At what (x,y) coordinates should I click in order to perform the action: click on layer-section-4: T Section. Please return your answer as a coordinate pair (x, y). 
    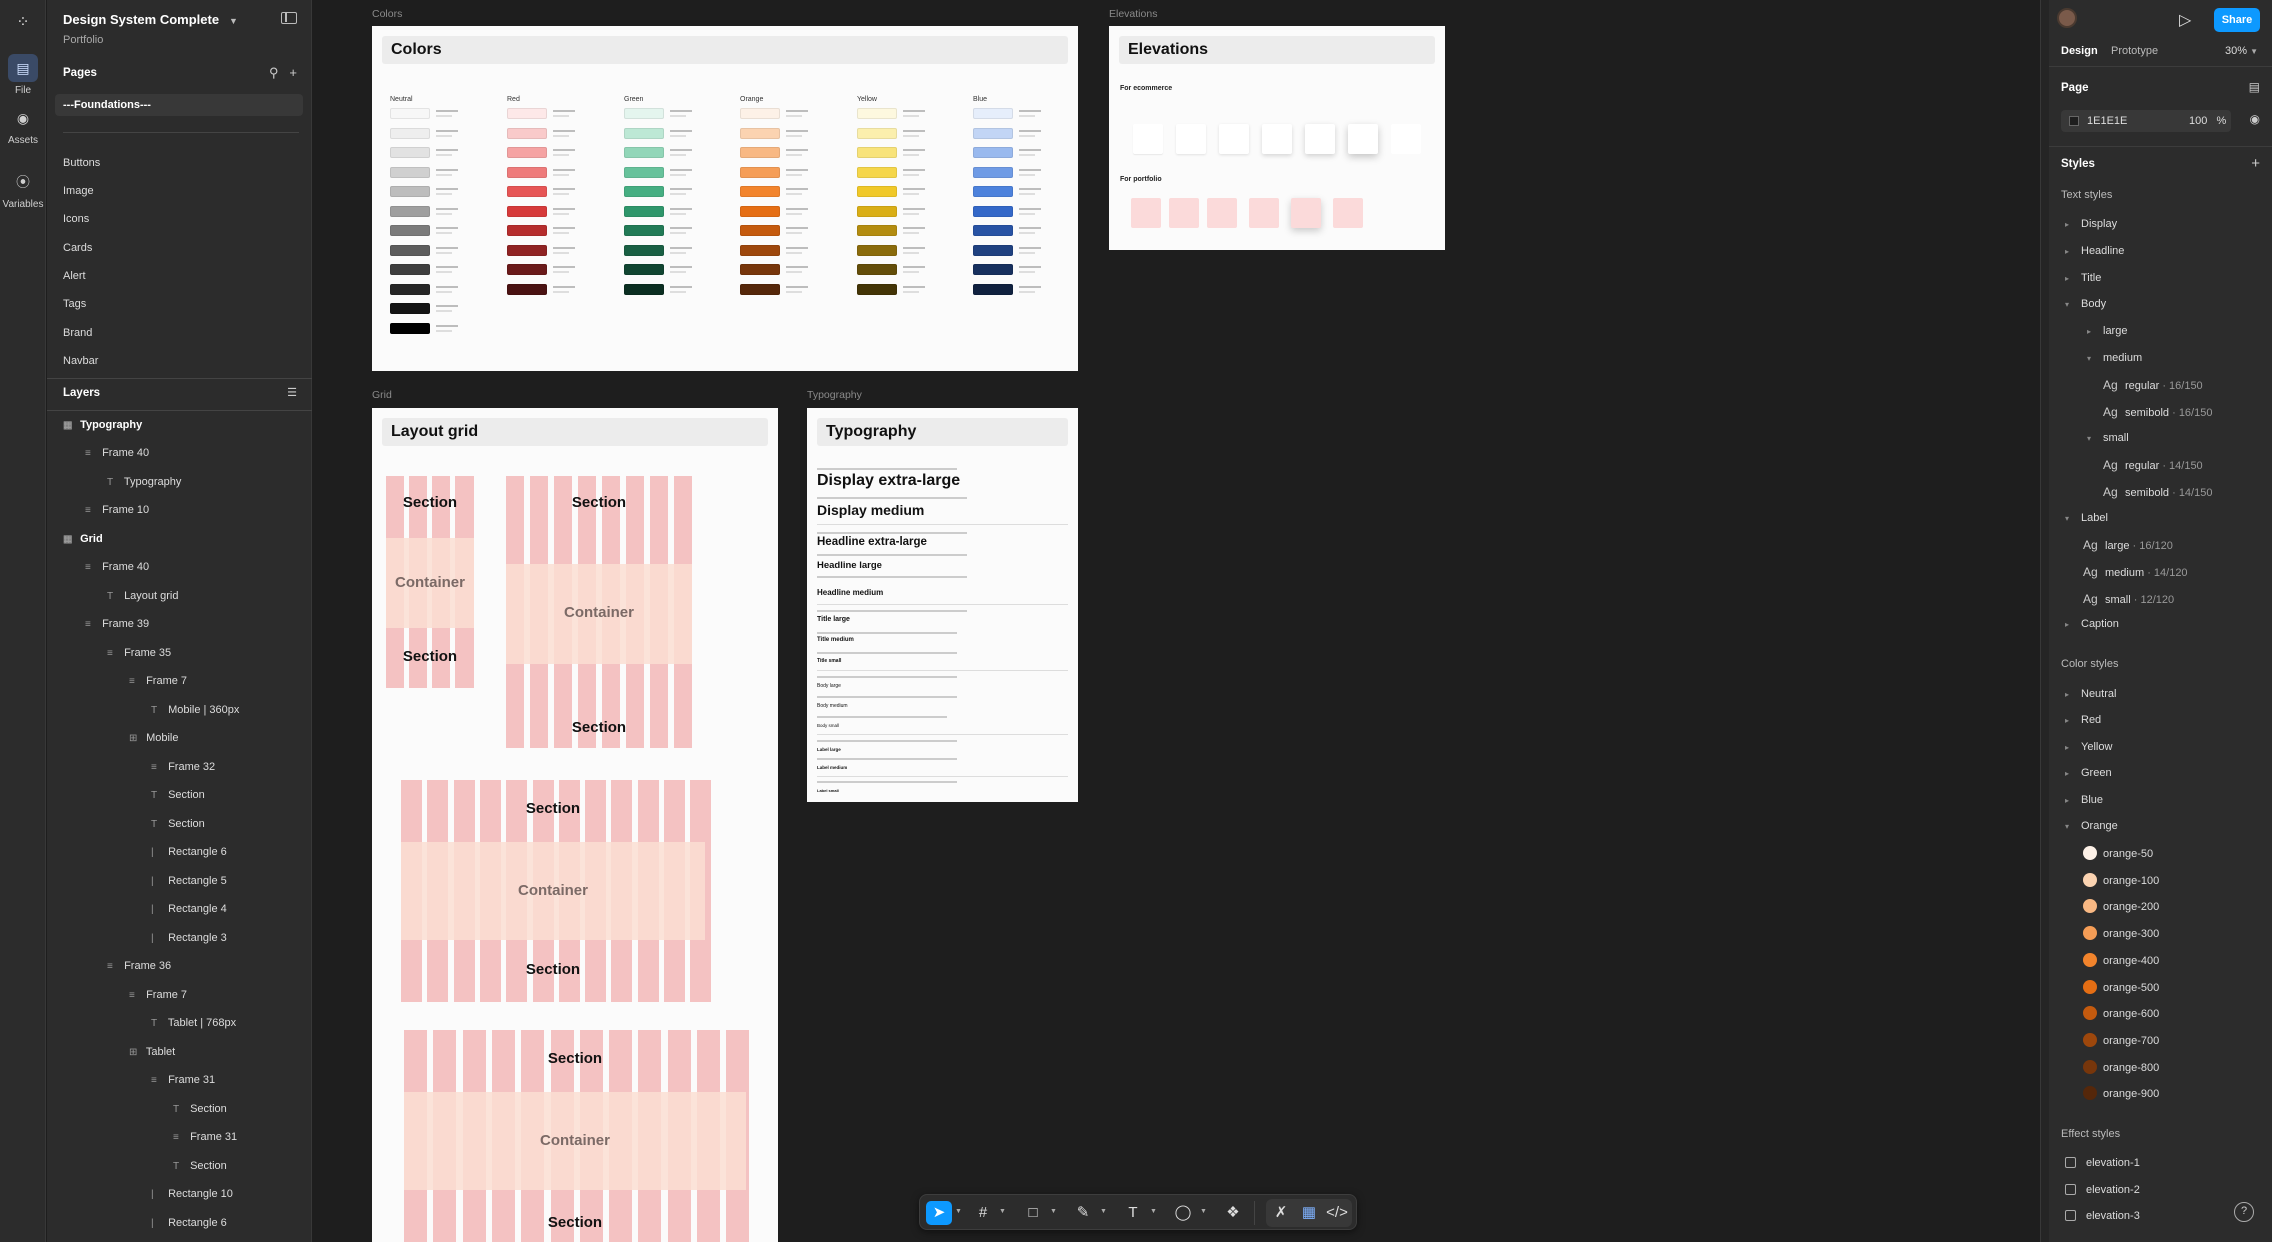
    Looking at the image, I should click on (200, 1166).